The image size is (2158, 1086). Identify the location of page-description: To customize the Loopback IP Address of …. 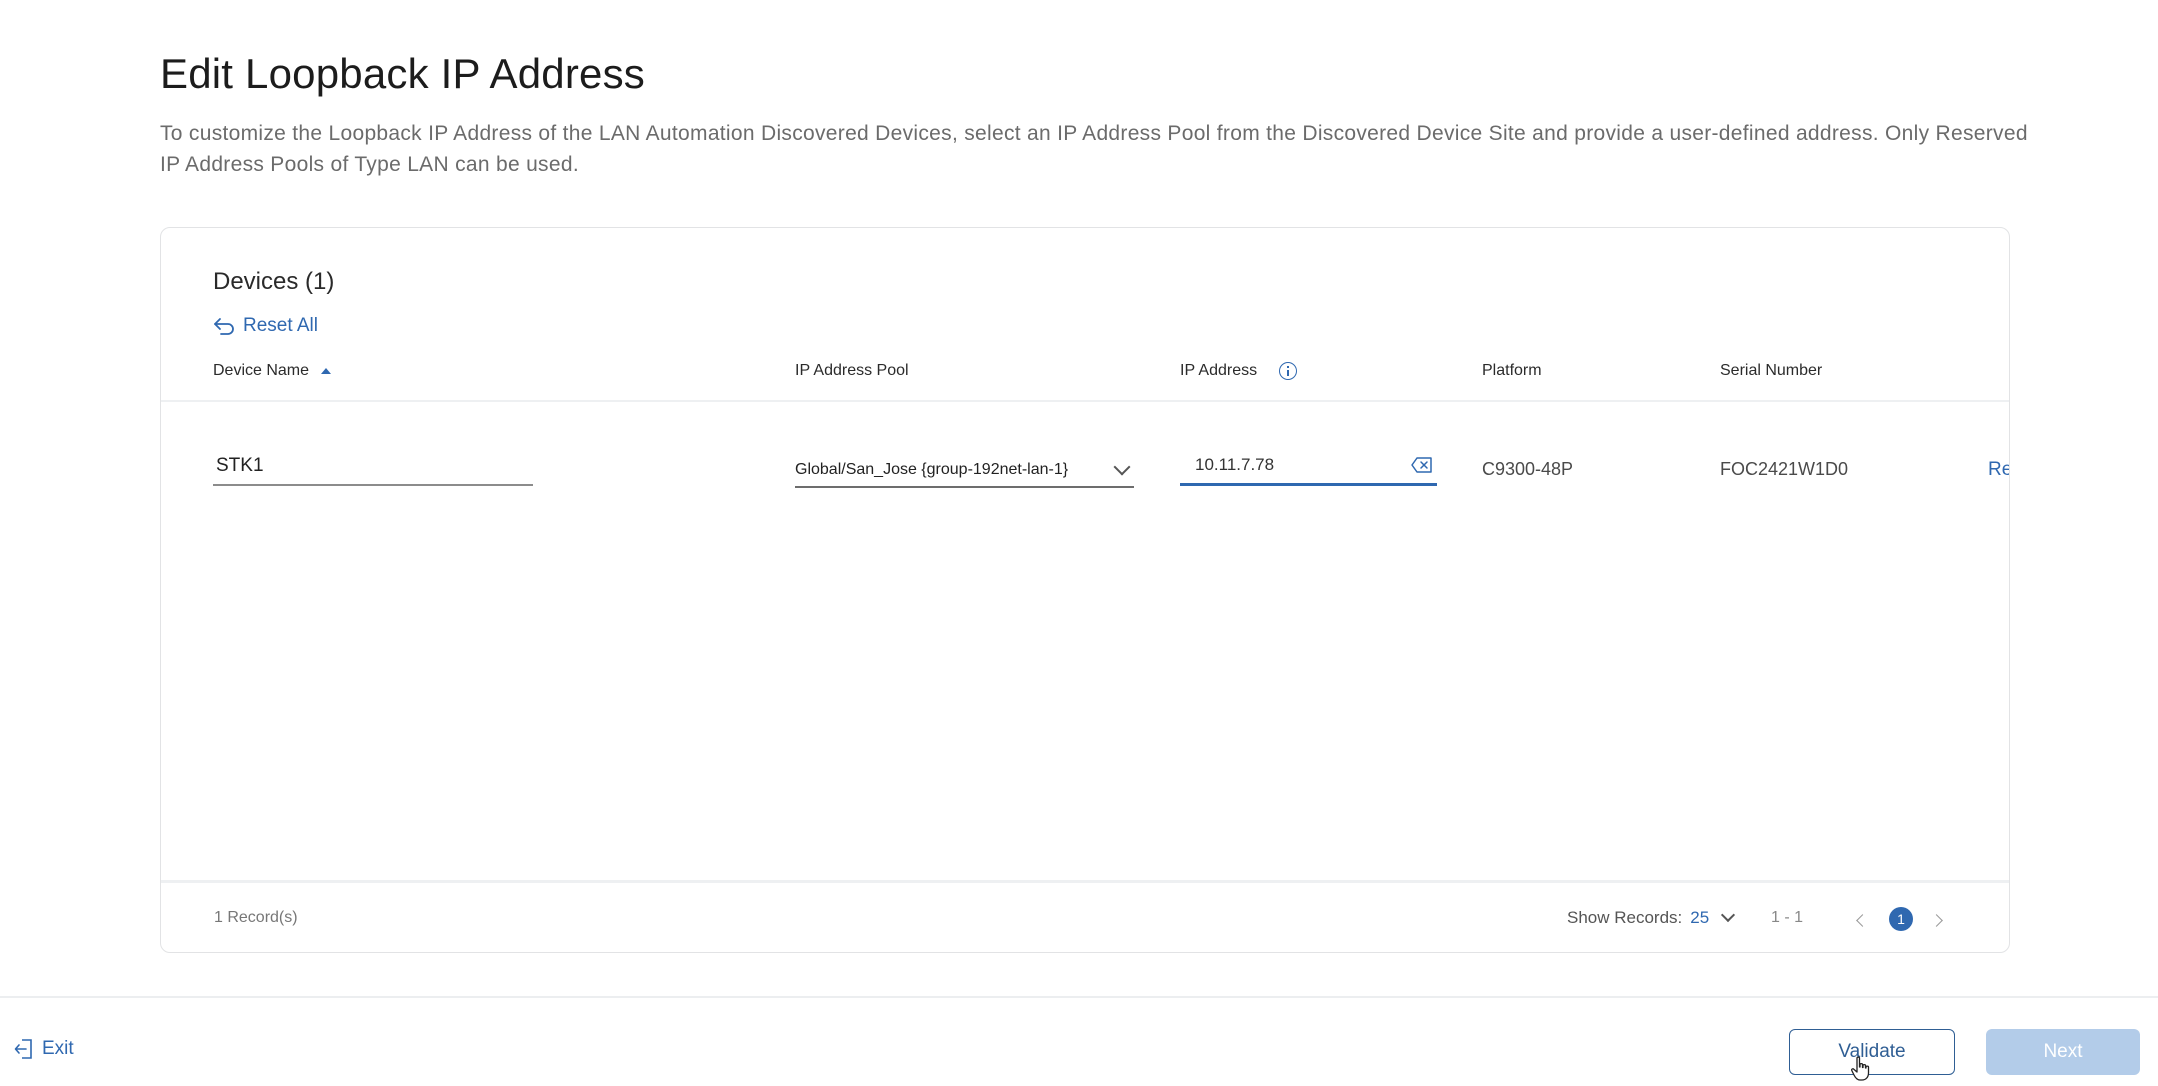
(1094, 149).